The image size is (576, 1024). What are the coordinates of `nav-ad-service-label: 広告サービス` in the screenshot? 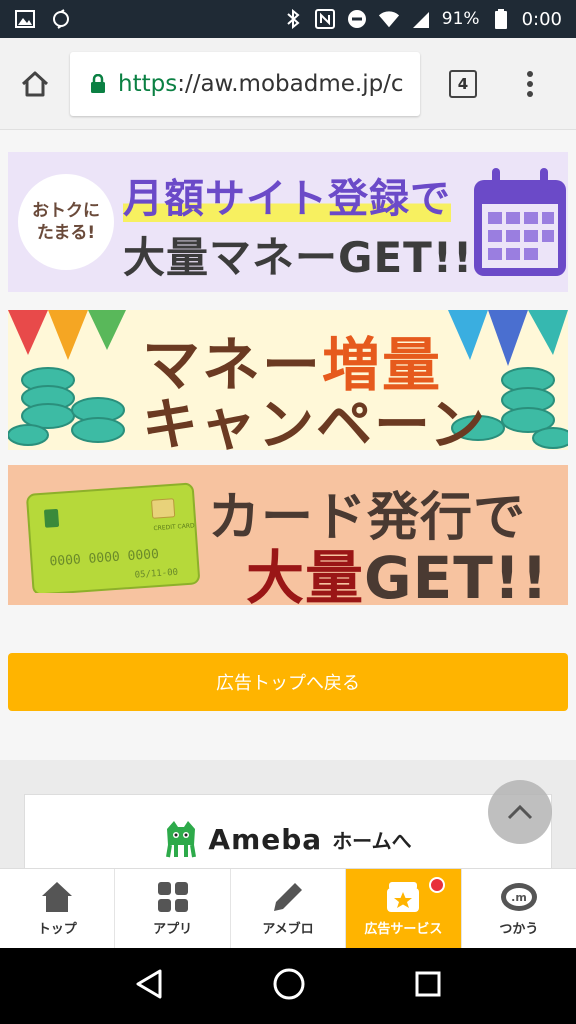 It's located at (403, 929).